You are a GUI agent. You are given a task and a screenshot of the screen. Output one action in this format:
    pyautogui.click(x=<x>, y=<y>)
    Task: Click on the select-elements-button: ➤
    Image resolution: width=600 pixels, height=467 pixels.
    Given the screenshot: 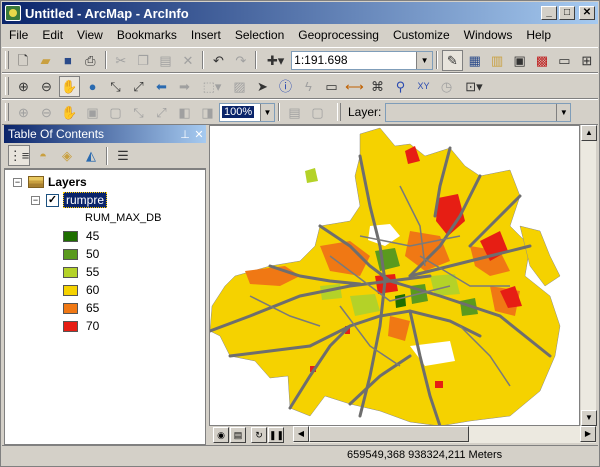 What is the action you would take?
    pyautogui.click(x=262, y=86)
    